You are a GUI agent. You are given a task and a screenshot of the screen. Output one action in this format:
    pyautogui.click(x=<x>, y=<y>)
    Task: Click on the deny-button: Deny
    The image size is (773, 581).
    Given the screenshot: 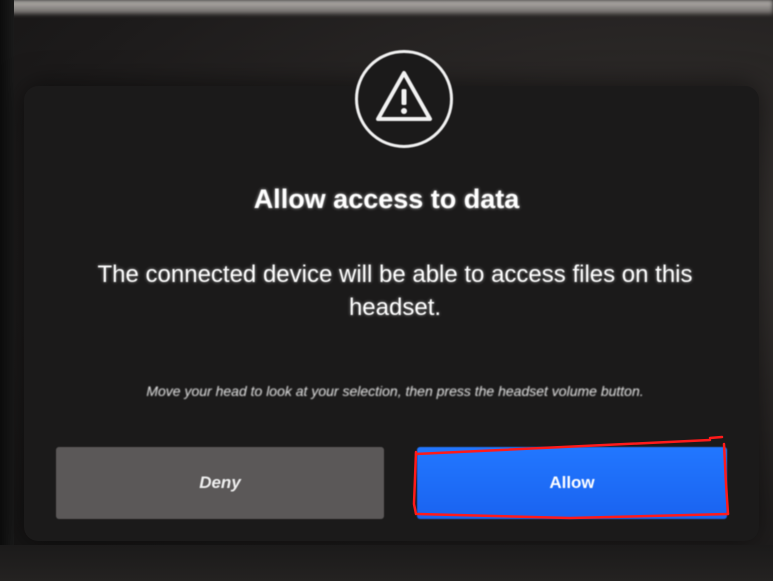 What is the action you would take?
    pyautogui.click(x=220, y=483)
    